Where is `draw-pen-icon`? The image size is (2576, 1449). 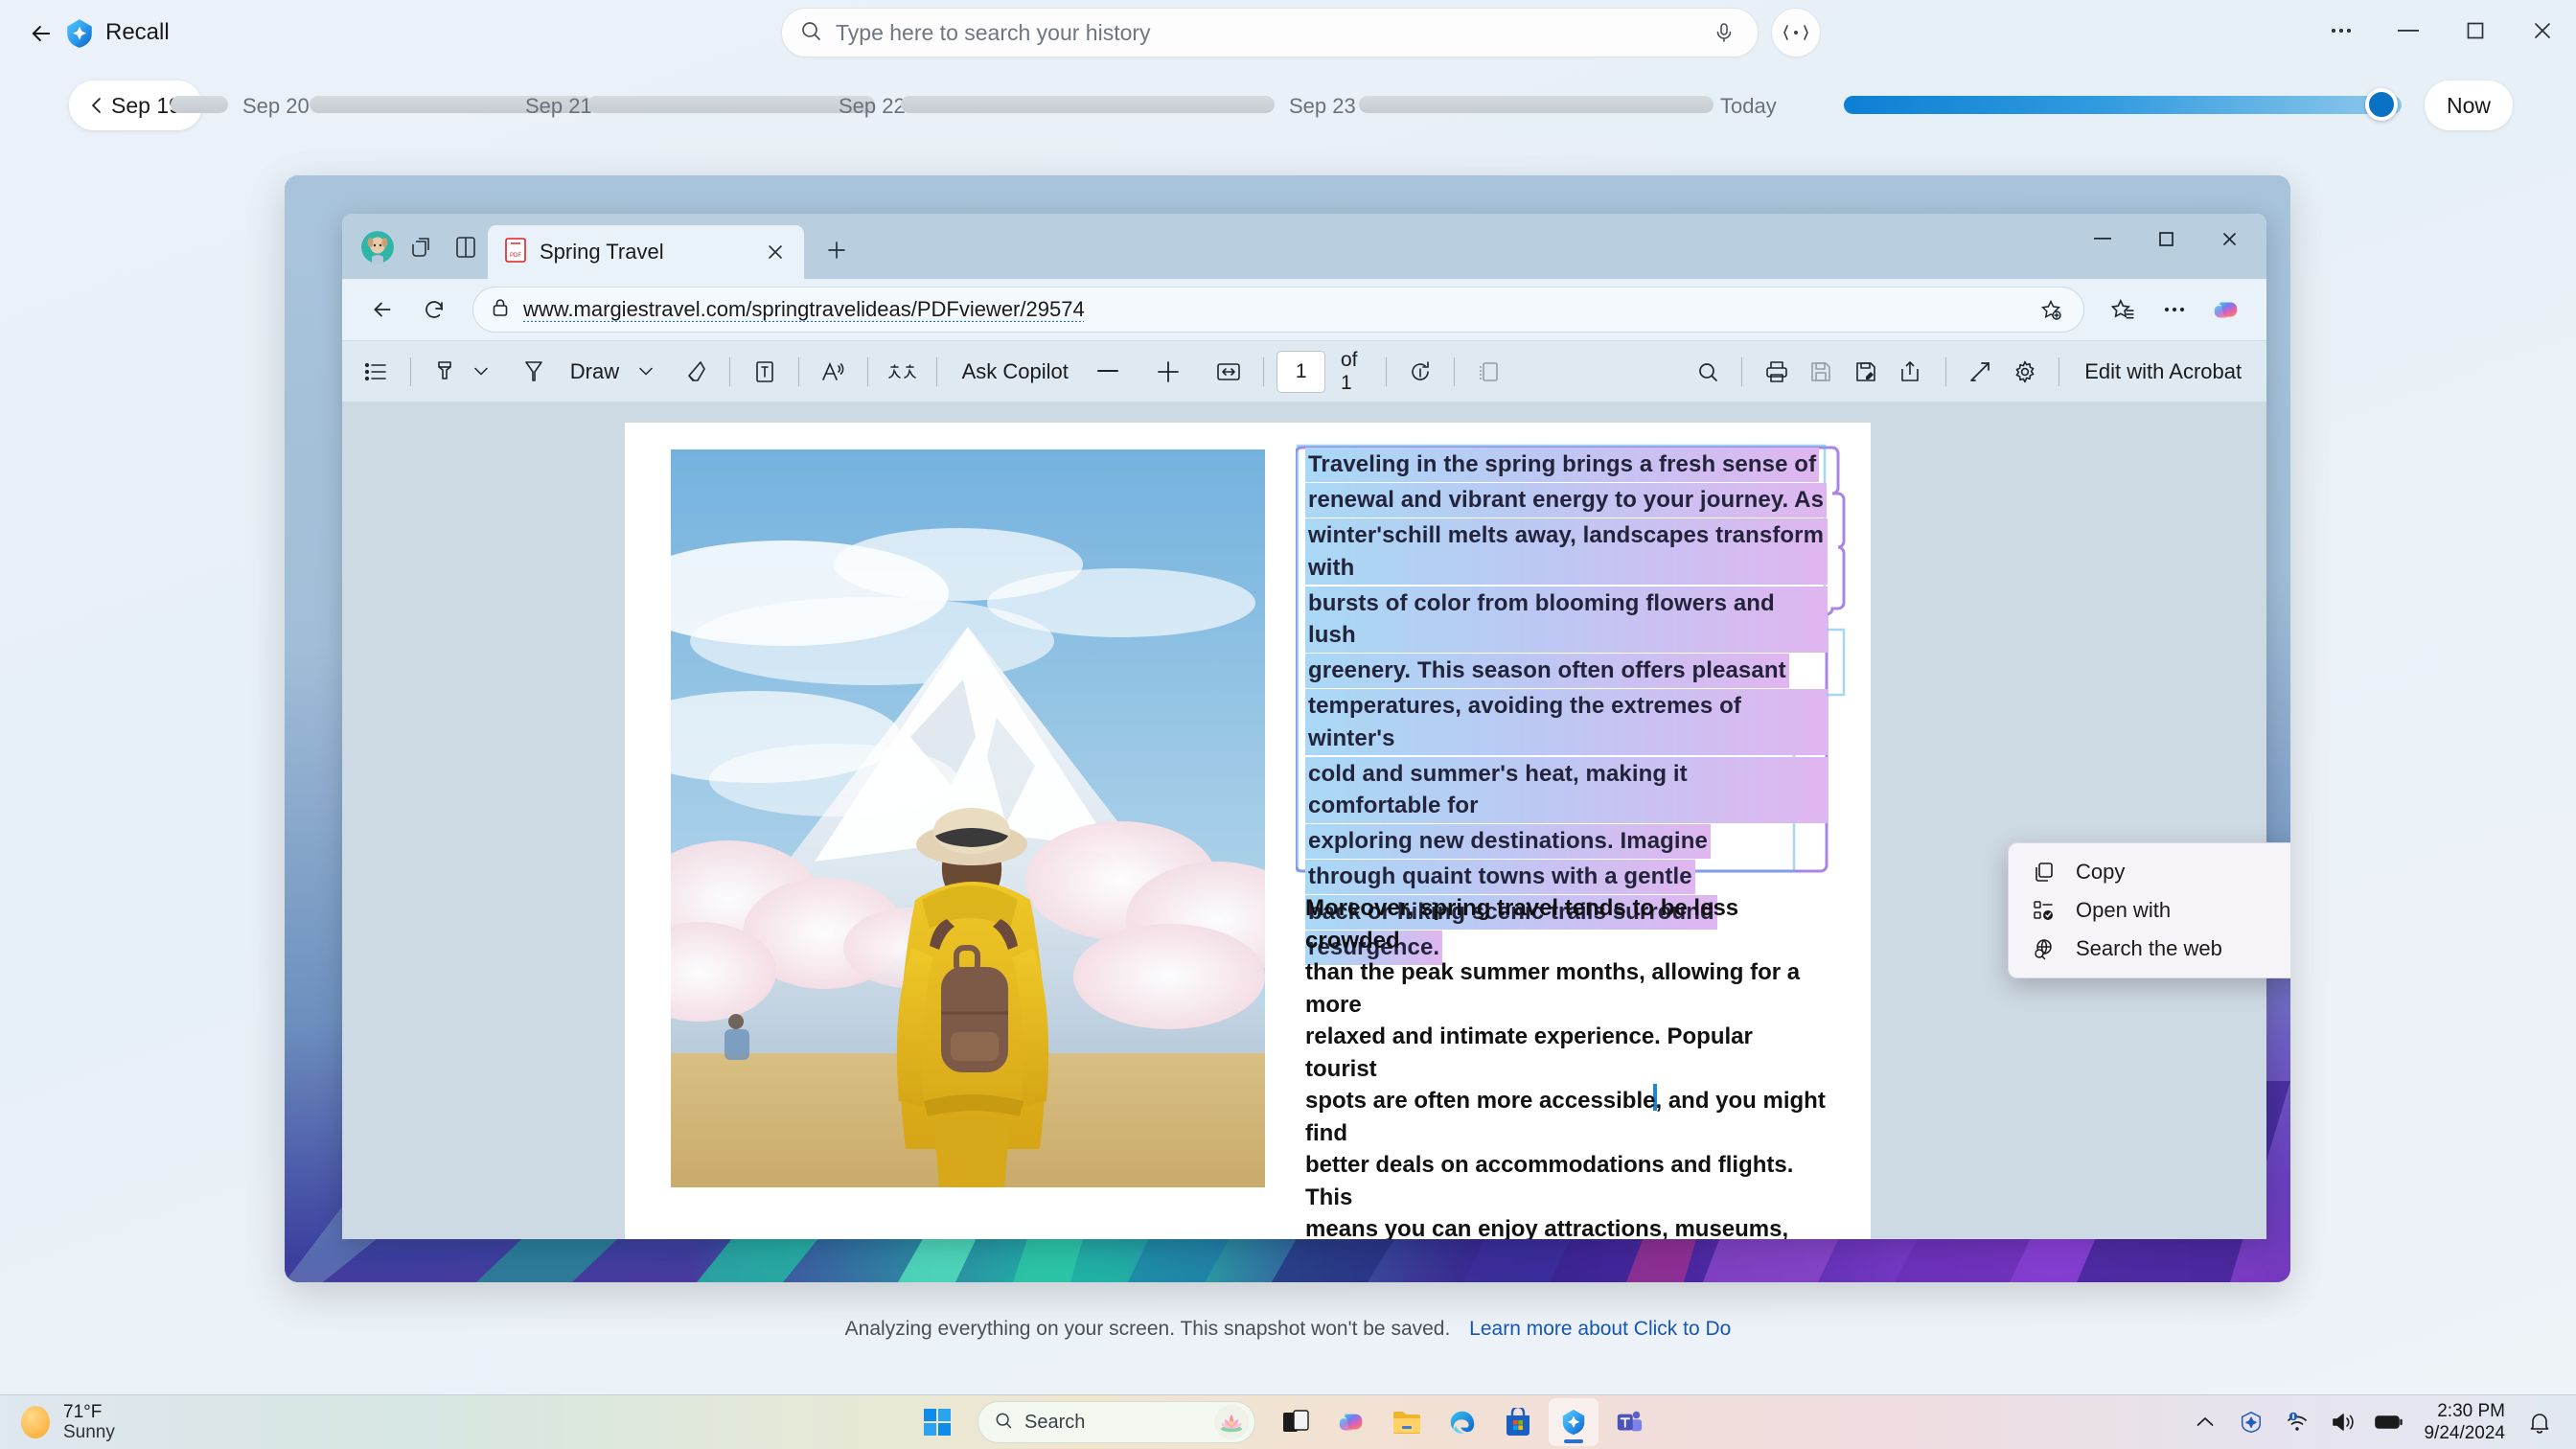 draw-pen-icon is located at coordinates (534, 372).